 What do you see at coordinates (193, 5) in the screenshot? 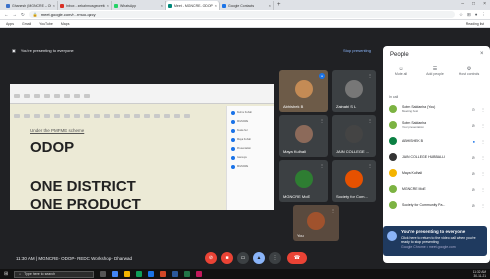
I see `browser-tab-active: Meet - MGNCRE- ODOP- R×` at bounding box center [193, 5].